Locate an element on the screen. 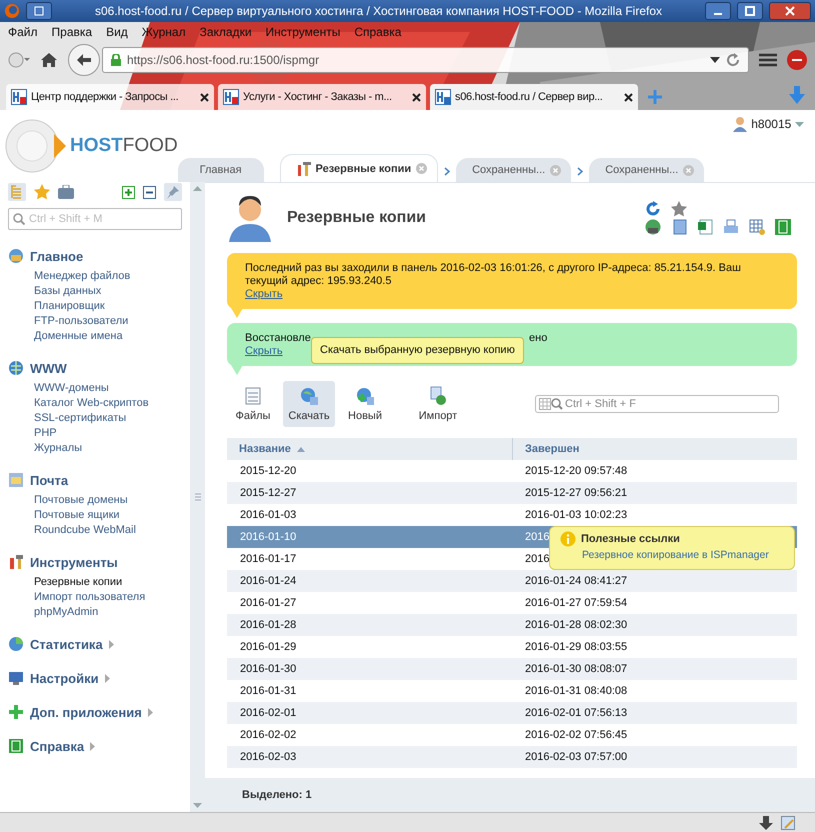  globe-icon is located at coordinates (653, 227).